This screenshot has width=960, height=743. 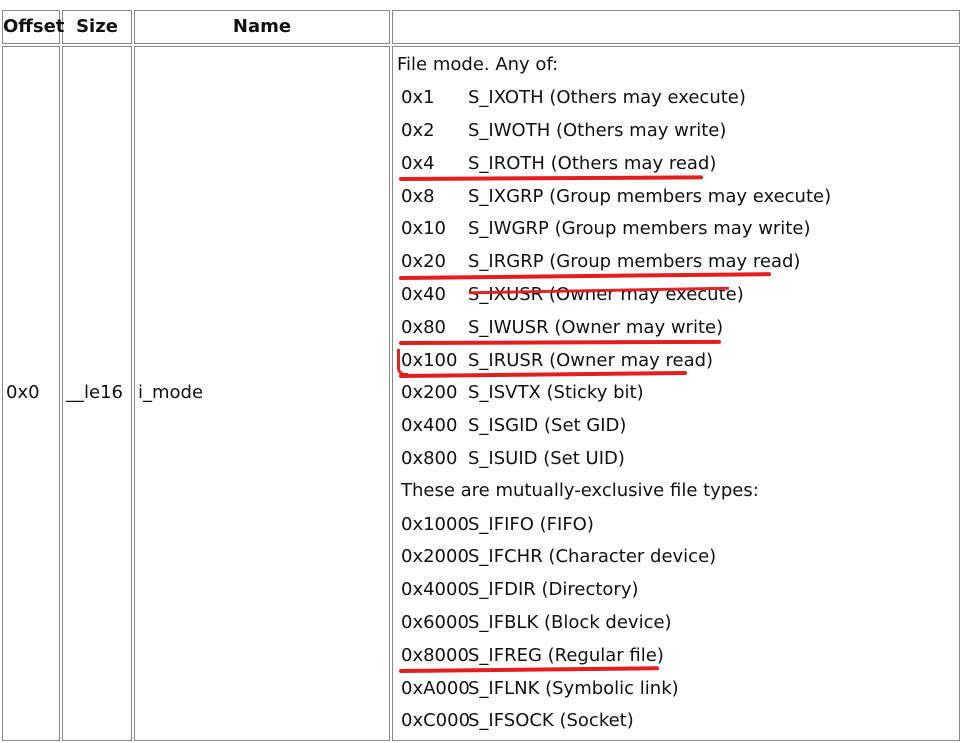 What do you see at coordinates (591, 360) in the screenshot?
I see `mode-flag-label: S_IRUSR (Owner may read)` at bounding box center [591, 360].